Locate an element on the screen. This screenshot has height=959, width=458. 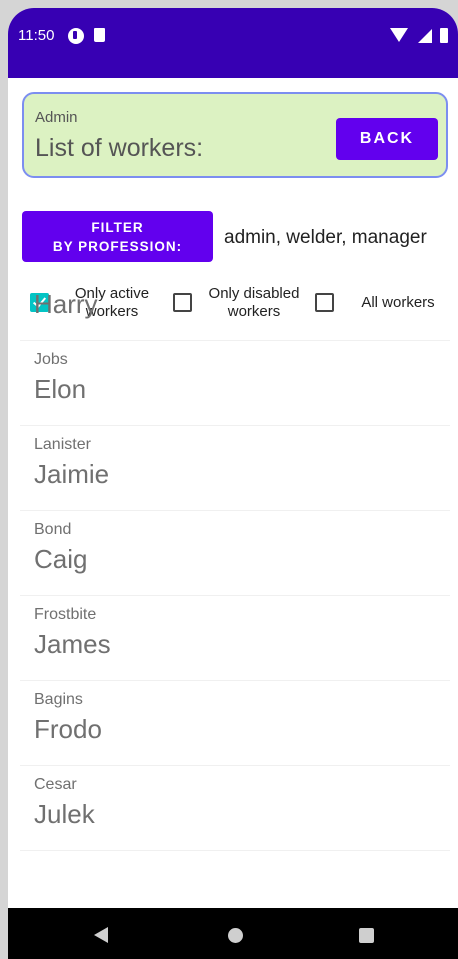
worker-name: James is located at coordinates (72, 644).